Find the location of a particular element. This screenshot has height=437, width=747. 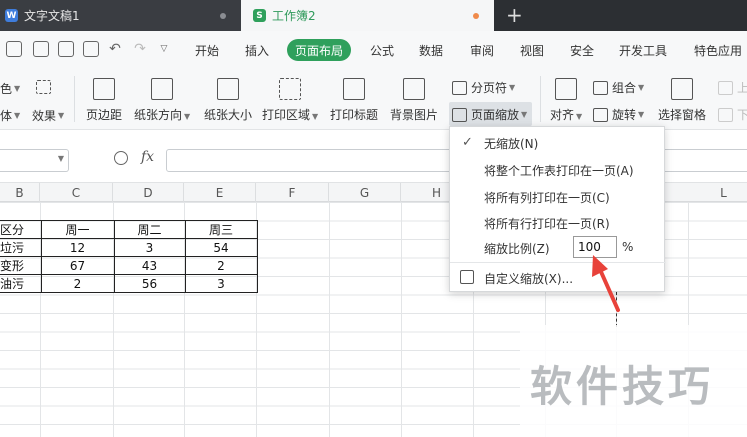

align-button: 对齐 ▼ is located at coordinates (566, 100).